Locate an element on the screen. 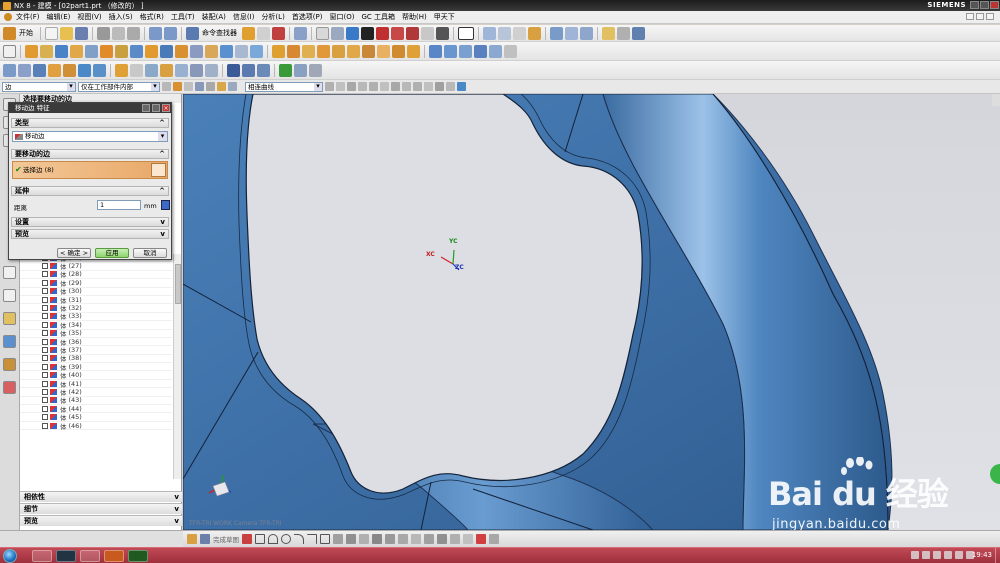 The width and height of the screenshot is (1000, 563). background-icon is located at coordinates (427, 33).